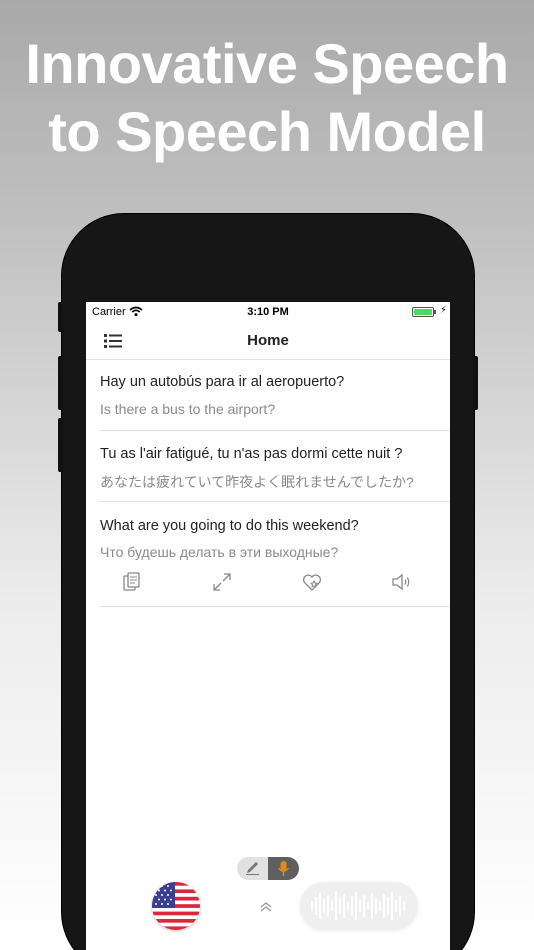 Image resolution: width=534 pixels, height=950 pixels. What do you see at coordinates (188, 409) in the screenshot?
I see `translated-text: Is there a bus to the airport?` at bounding box center [188, 409].